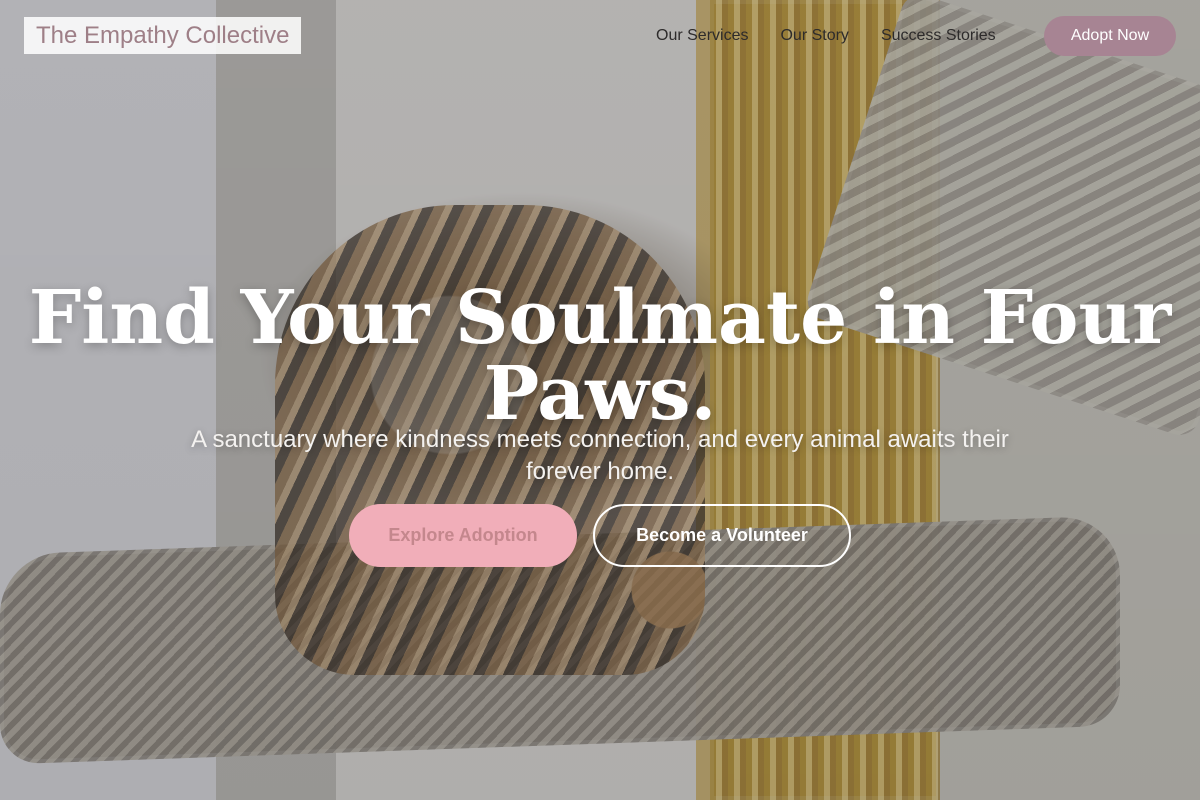 Image resolution: width=1200 pixels, height=800 pixels. What do you see at coordinates (814, 36) in the screenshot?
I see `nav-item-our-story: Our Story` at bounding box center [814, 36].